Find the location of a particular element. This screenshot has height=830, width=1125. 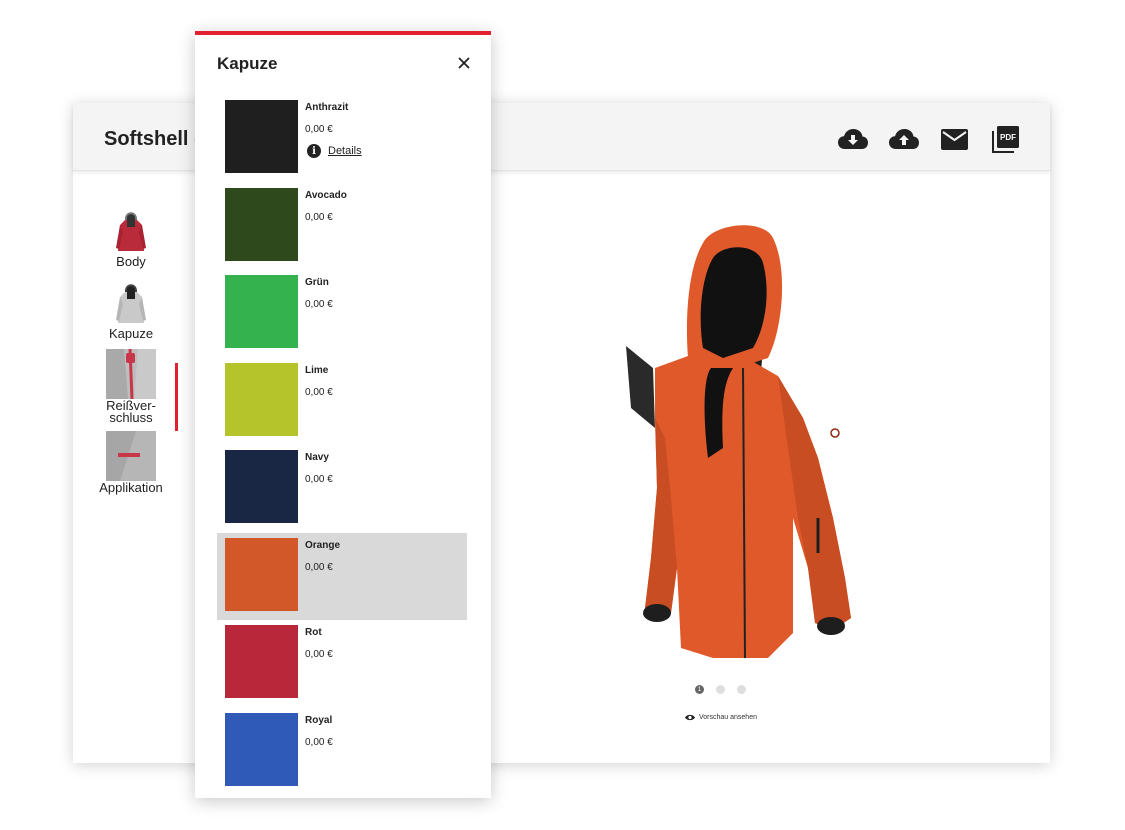

color-name: Grün is located at coordinates (317, 282).